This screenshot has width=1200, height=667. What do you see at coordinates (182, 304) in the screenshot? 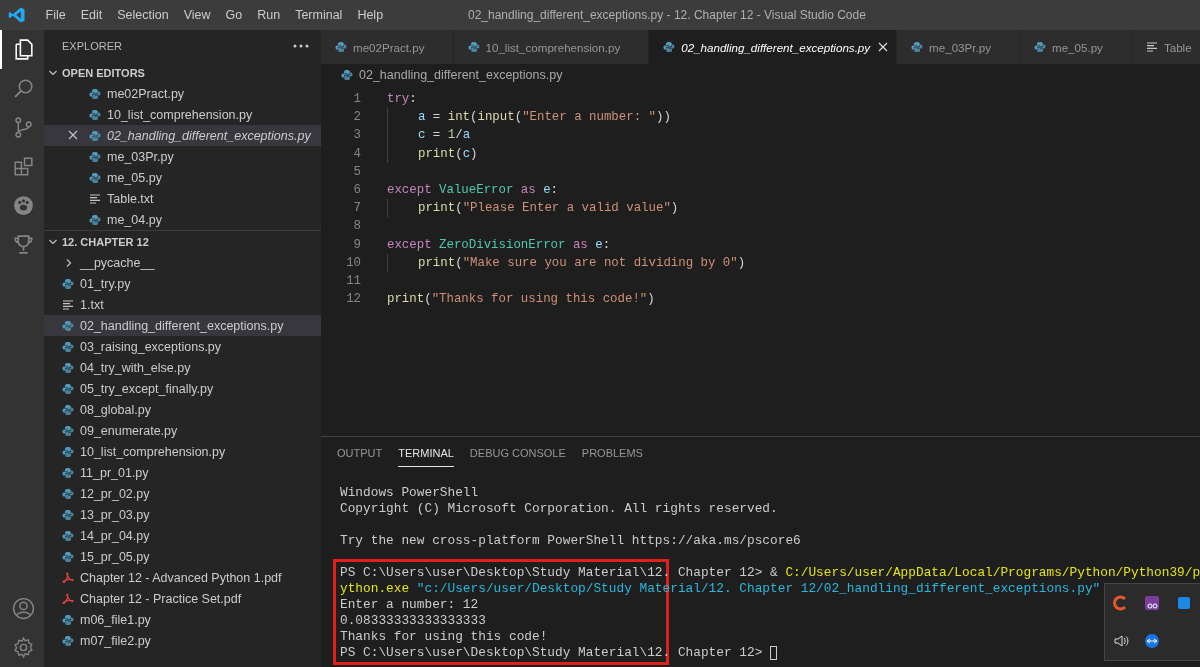
I see `explorer-item: 1.txt` at bounding box center [182, 304].